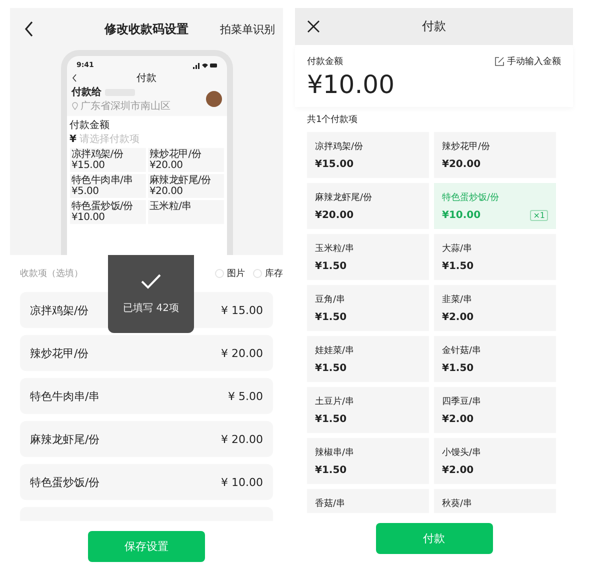 The image size is (591, 571). I want to click on page-title: 修改收款码设置, so click(146, 29).